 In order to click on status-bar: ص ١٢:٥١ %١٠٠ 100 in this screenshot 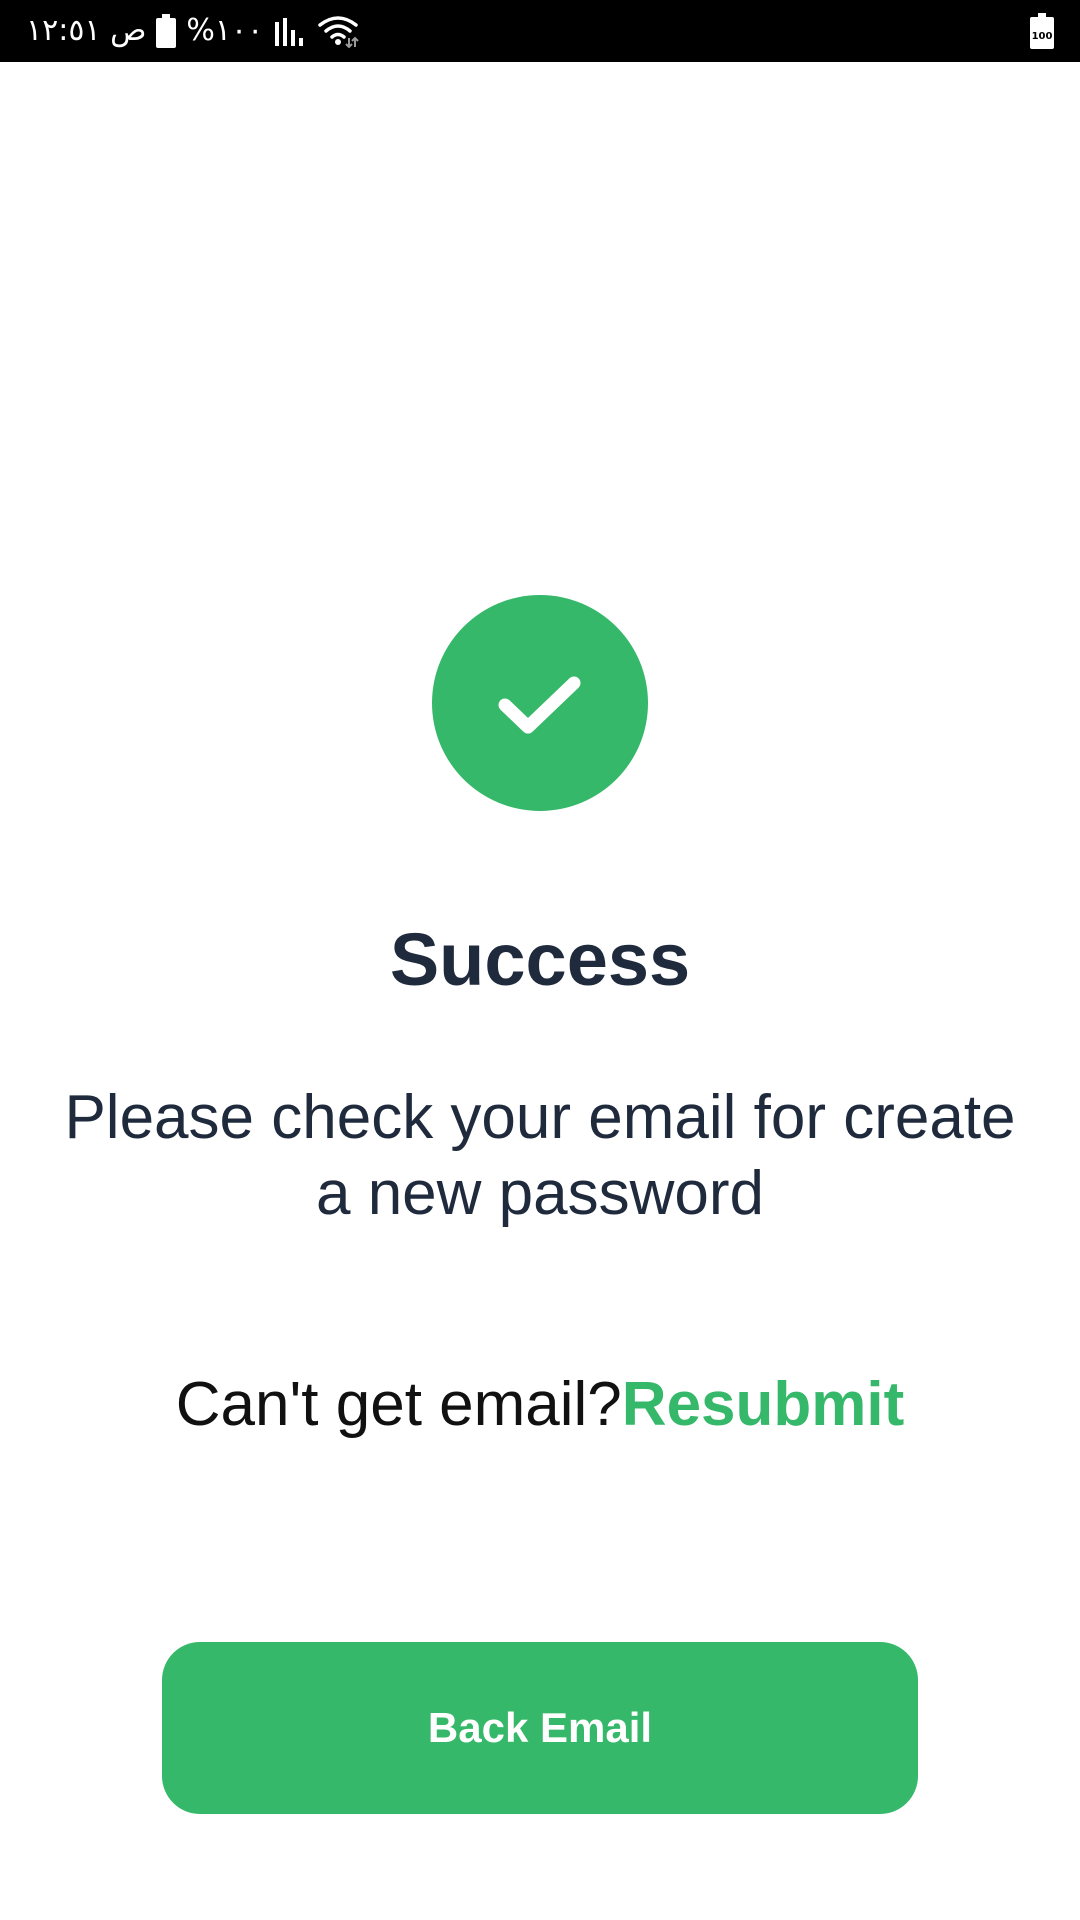, I will do `click(540, 31)`.